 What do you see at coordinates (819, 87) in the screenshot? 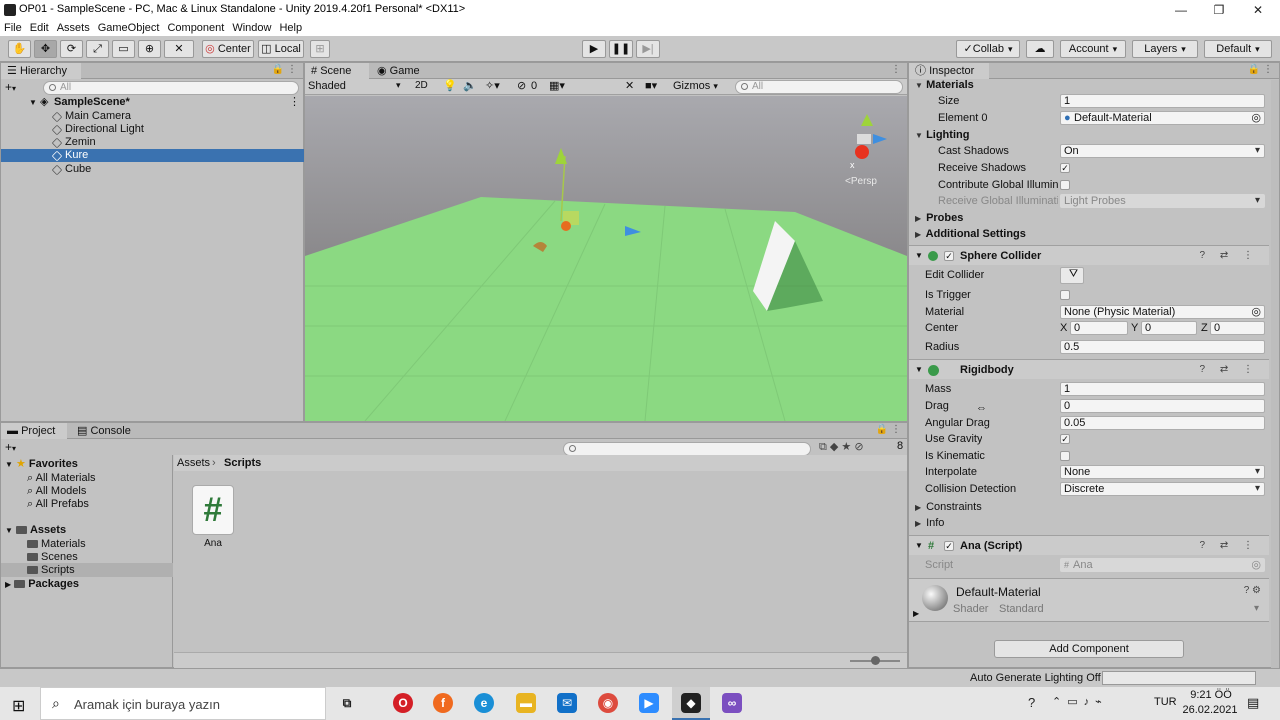
I see `scene-search-input: All` at bounding box center [819, 87].